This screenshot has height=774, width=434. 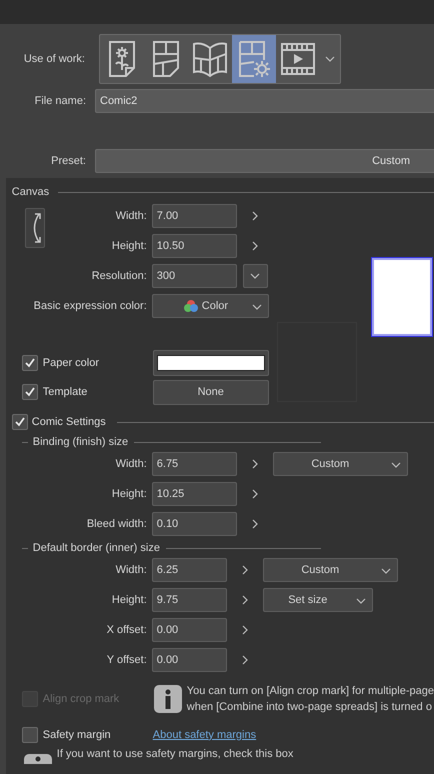 What do you see at coordinates (81, 699) in the screenshot?
I see `checkbox-label: Align crop mark` at bounding box center [81, 699].